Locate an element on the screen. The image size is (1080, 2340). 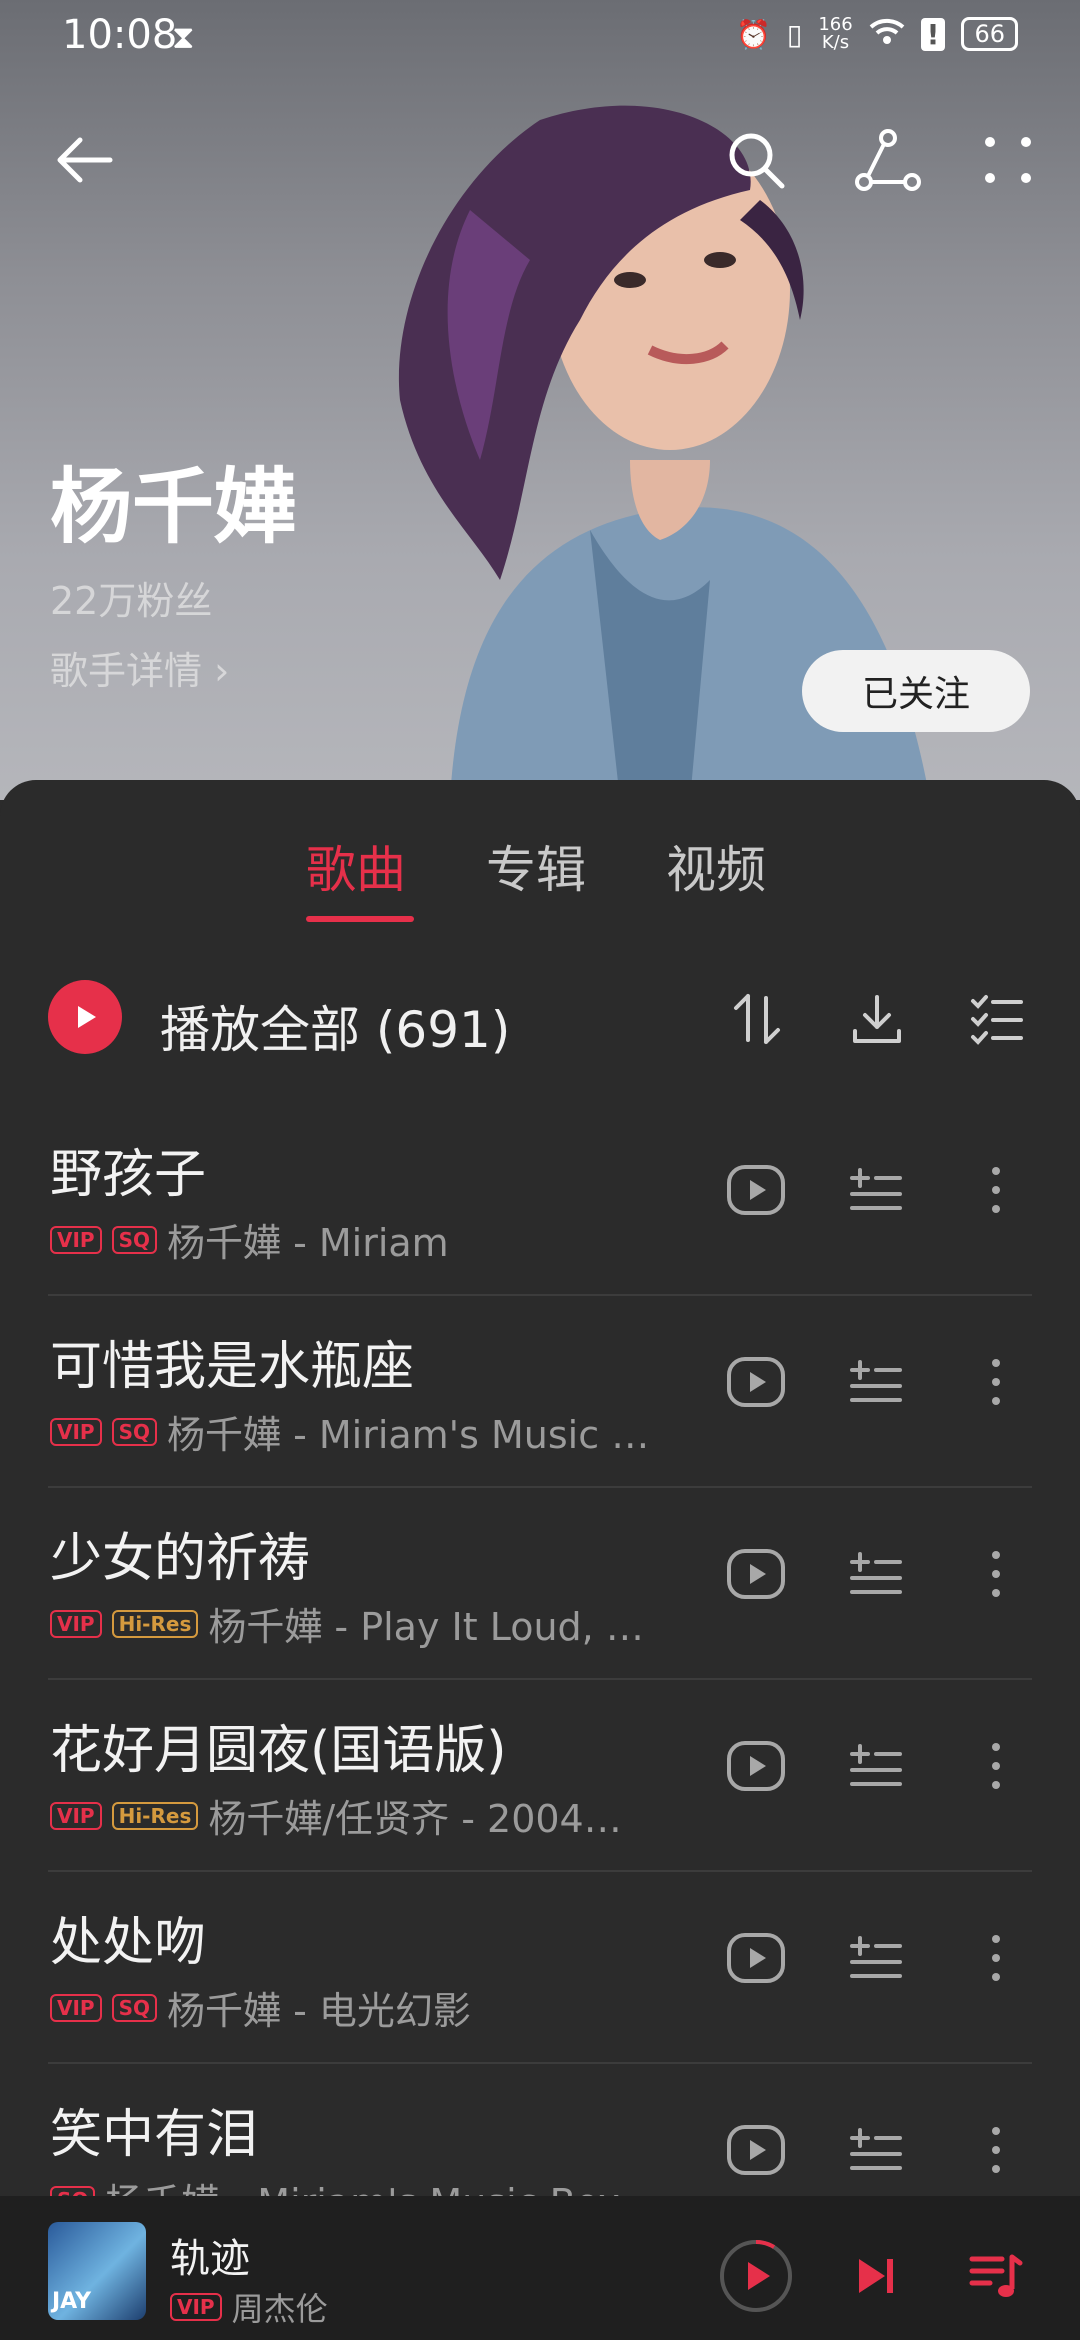
checklist-icon is located at coordinates (997, 1020).